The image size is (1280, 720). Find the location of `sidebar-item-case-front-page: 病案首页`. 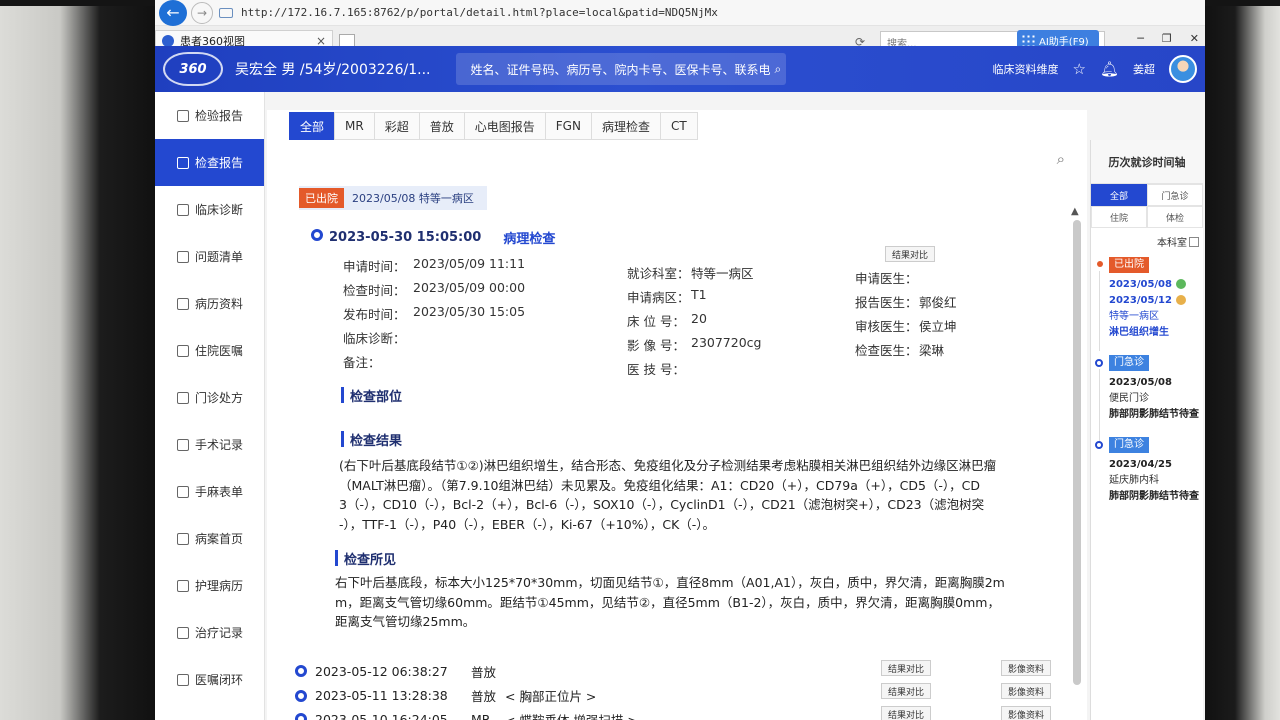

sidebar-item-case-front-page: 病案首页 is located at coordinates (209, 538).